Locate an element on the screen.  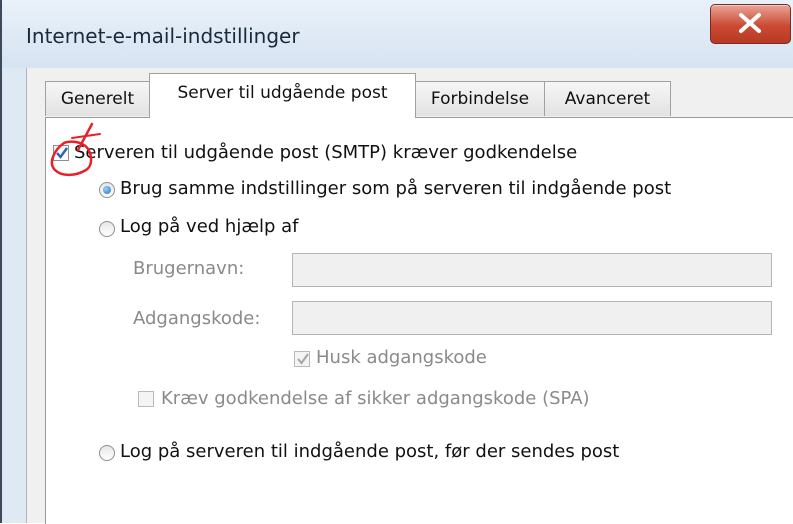
tab-avanceret: Avanceret is located at coordinates (607, 98).